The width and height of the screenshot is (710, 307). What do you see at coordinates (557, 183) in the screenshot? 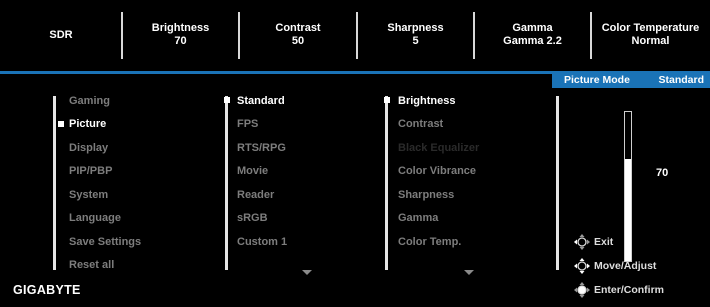
I see `value-panel-rail` at bounding box center [557, 183].